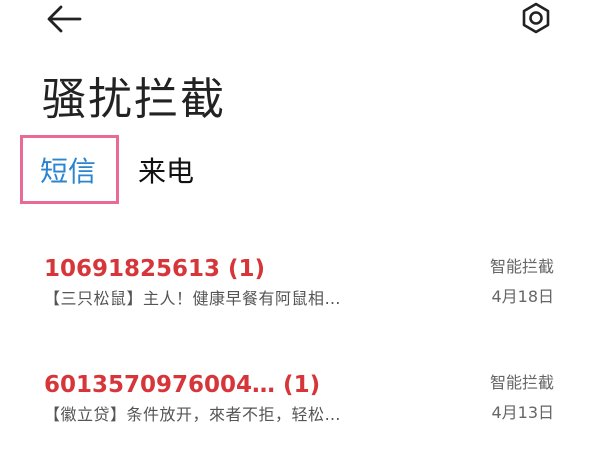 This screenshot has width=600, height=450. What do you see at coordinates (155, 269) in the screenshot?
I see `message-sender: 10691825613 (1)` at bounding box center [155, 269].